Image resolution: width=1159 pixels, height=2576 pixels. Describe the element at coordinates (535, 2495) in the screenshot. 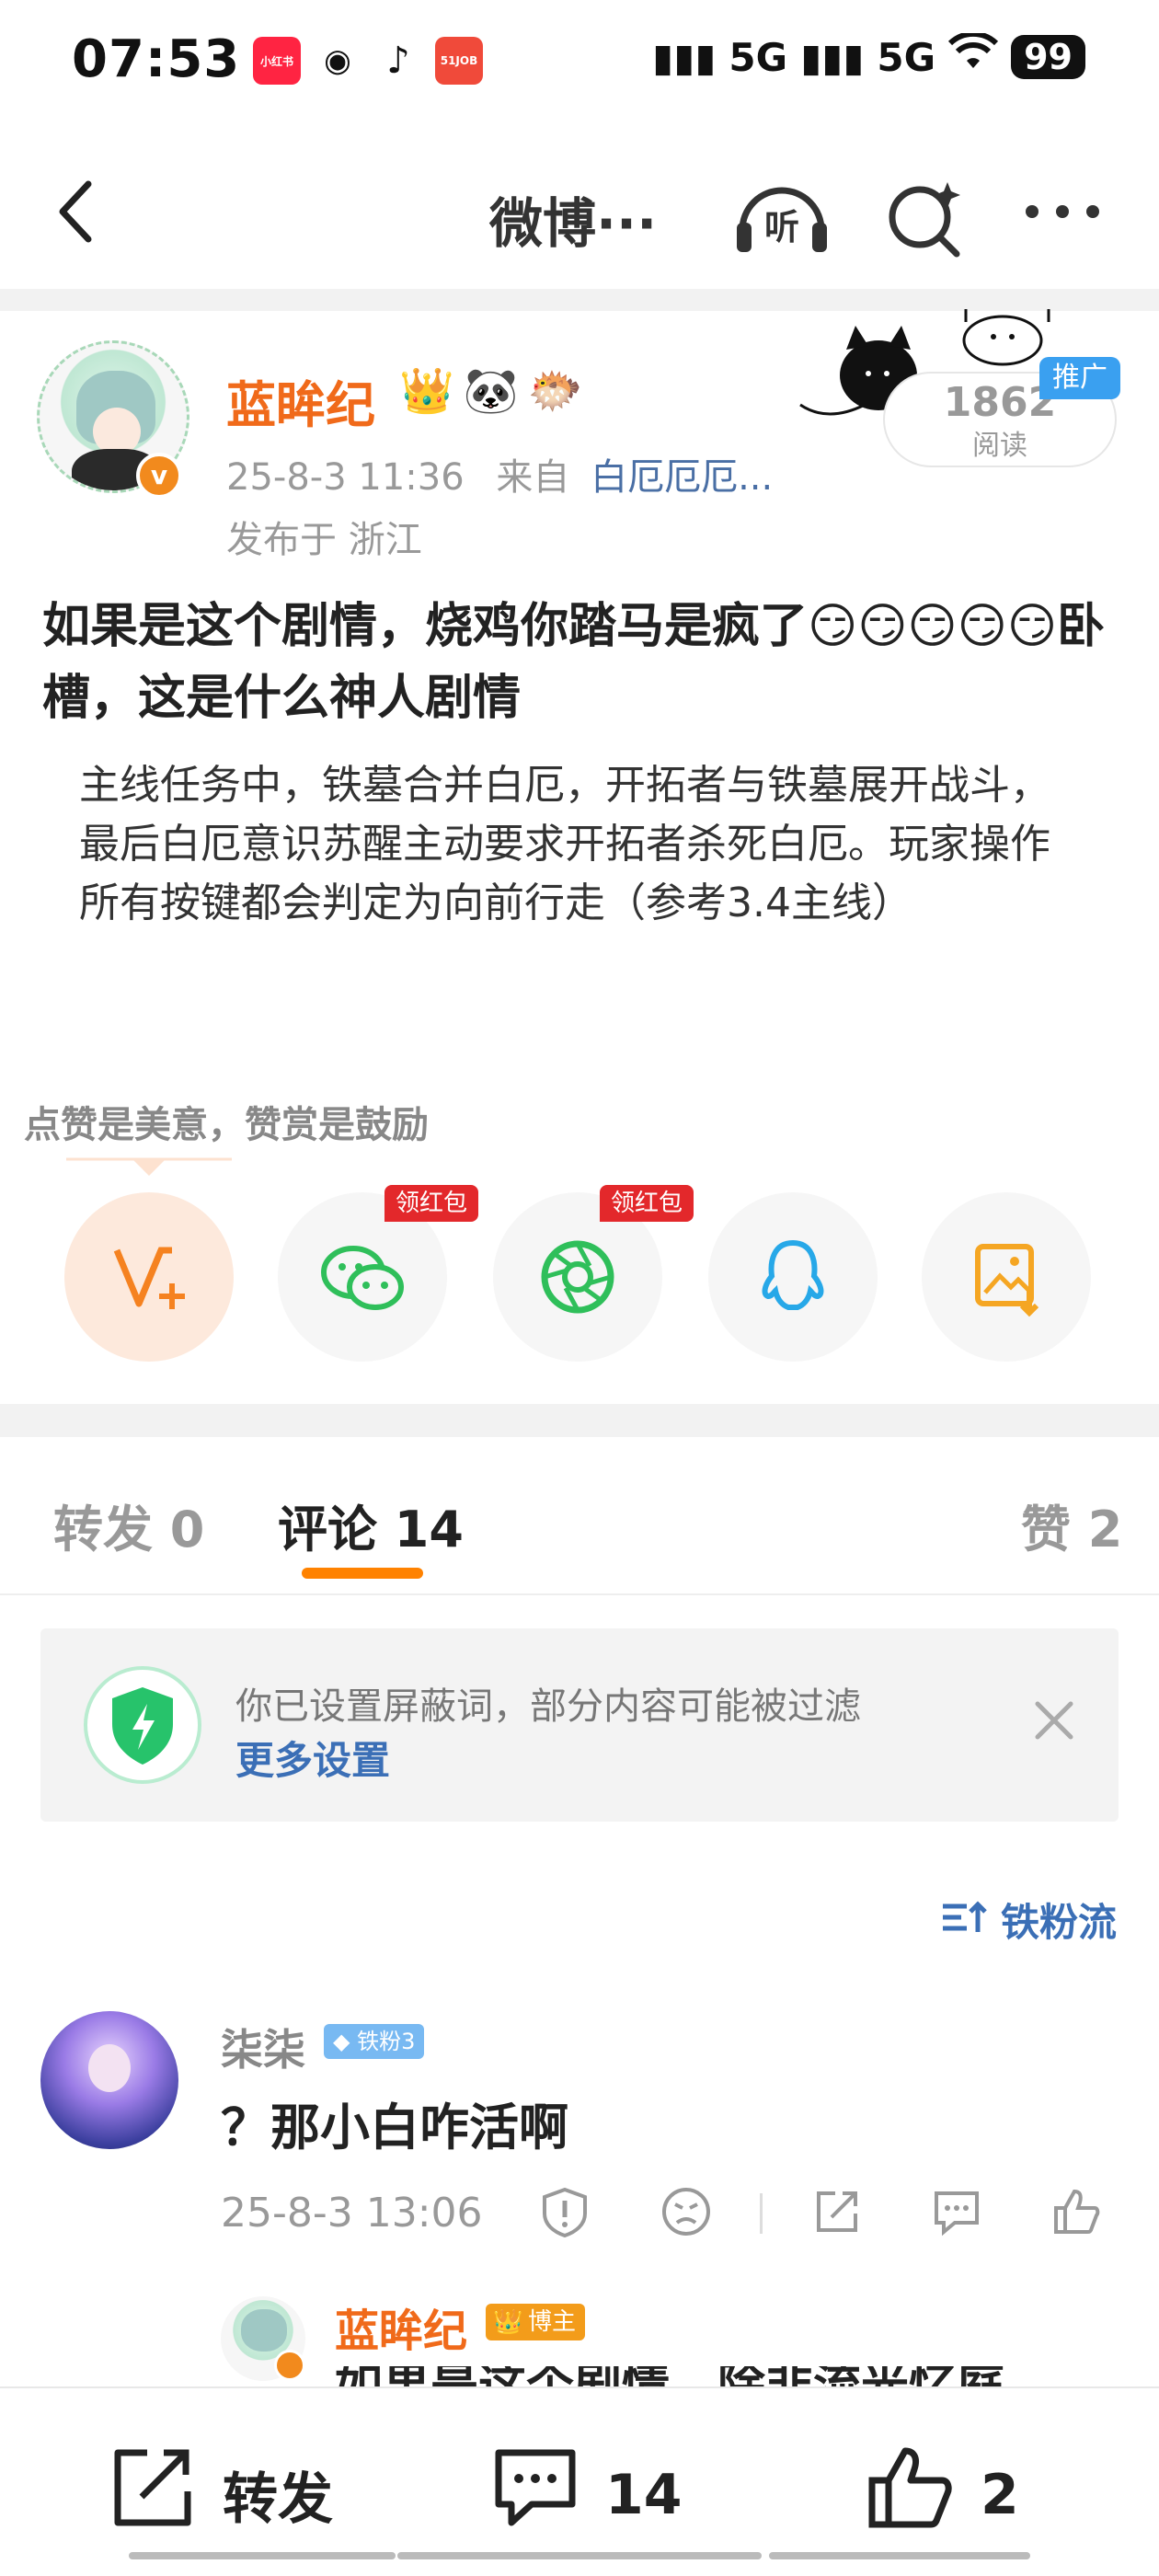

I see `comment-icon` at that location.